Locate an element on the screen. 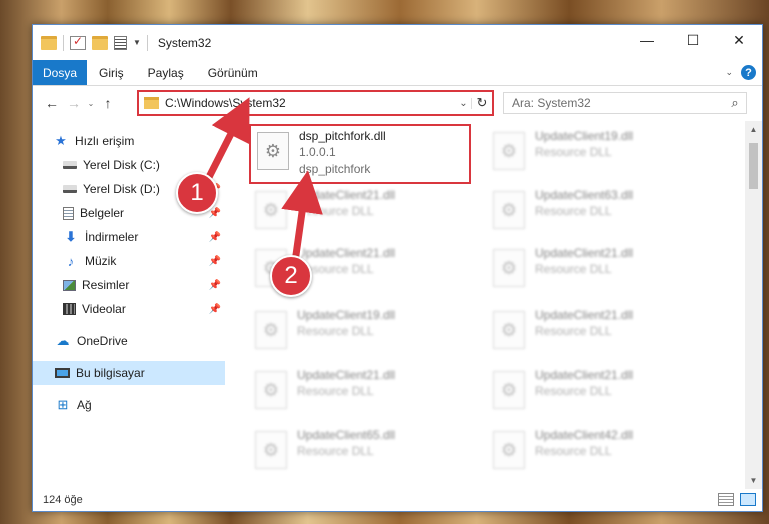  new-folder-icon is located at coordinates (100, 42).